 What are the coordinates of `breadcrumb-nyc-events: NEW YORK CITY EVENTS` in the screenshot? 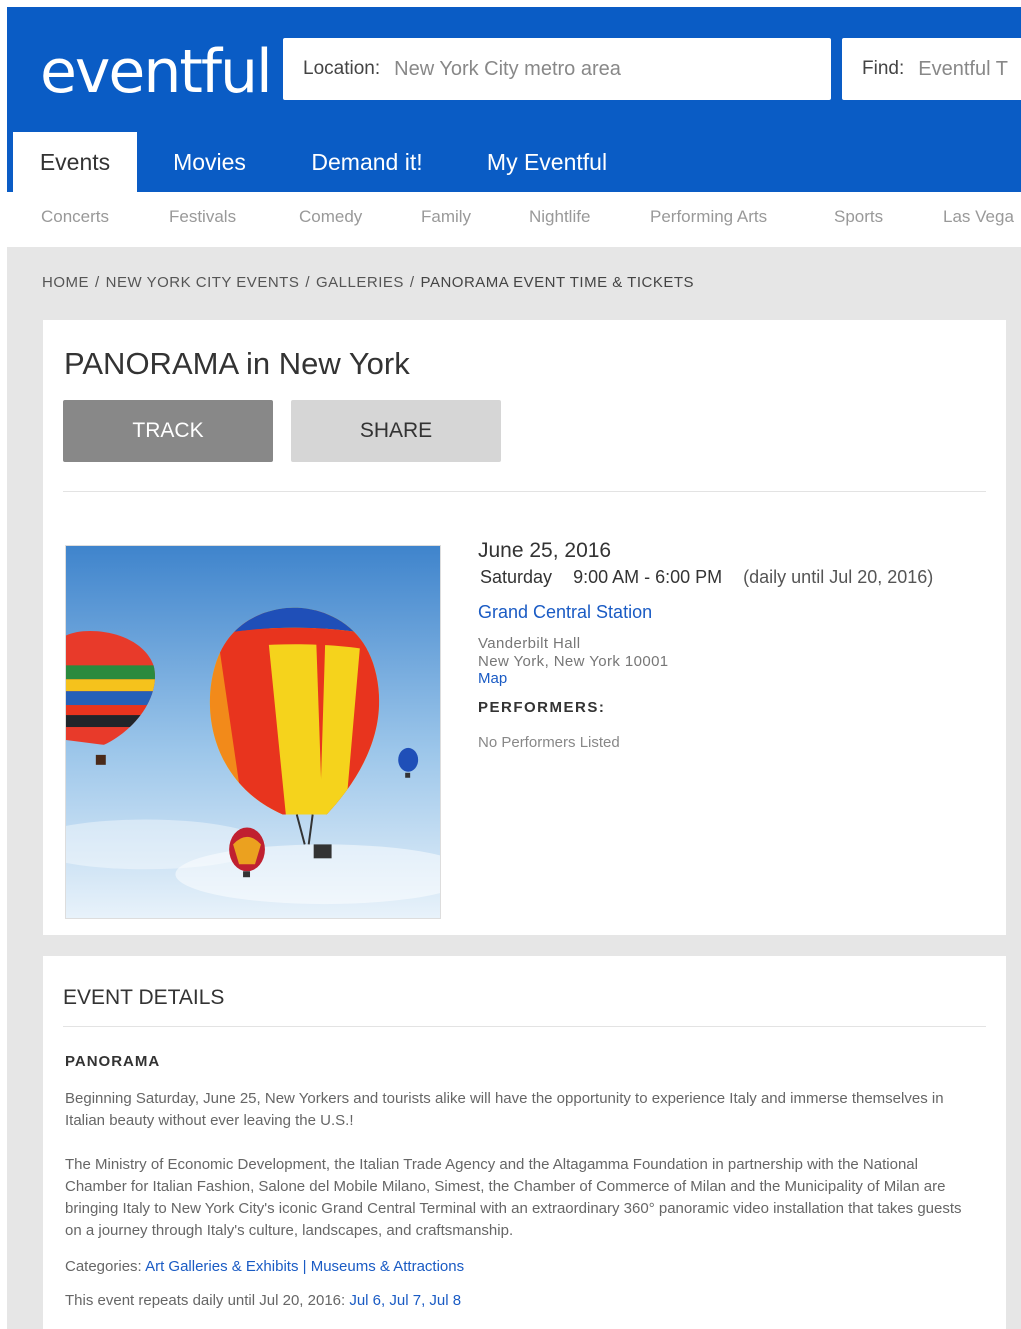 It's located at (203, 282).